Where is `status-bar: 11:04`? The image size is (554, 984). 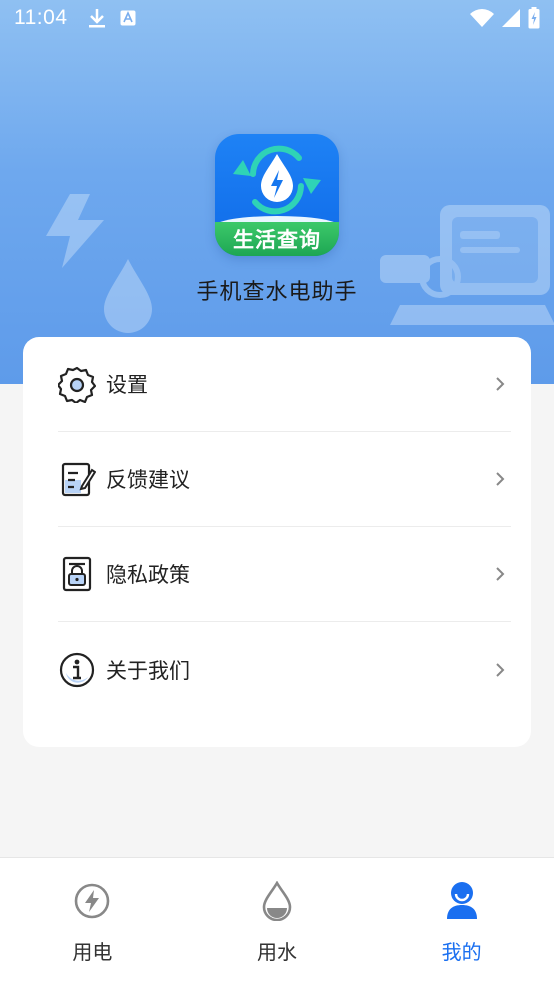
status-bar: 11:04 is located at coordinates (277, 18).